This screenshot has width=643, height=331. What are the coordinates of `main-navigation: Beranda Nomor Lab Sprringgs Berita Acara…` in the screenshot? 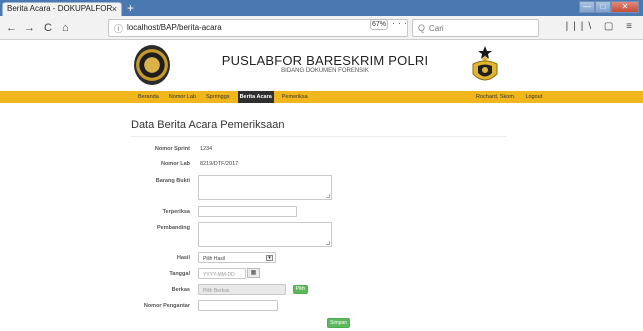 It's located at (321, 97).